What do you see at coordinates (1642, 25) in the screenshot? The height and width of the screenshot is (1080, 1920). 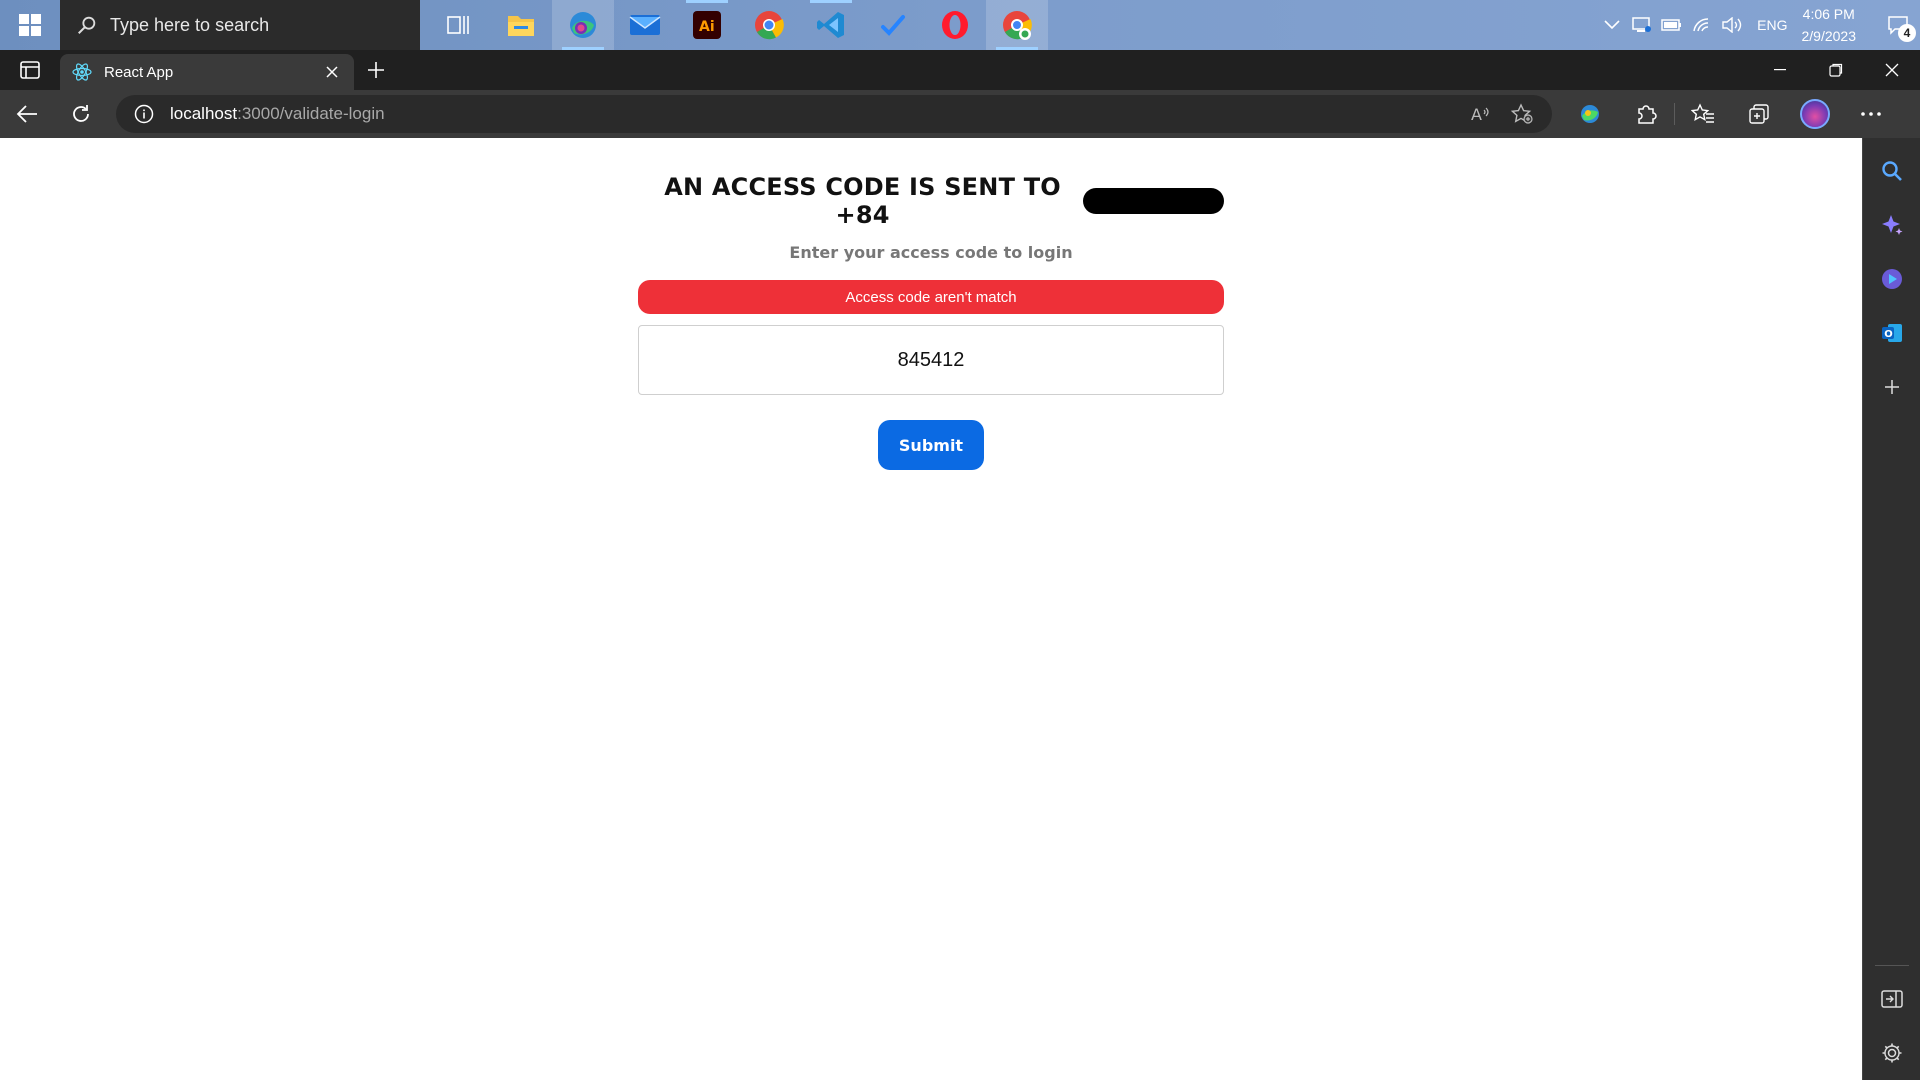 I see `network-drive-icon` at bounding box center [1642, 25].